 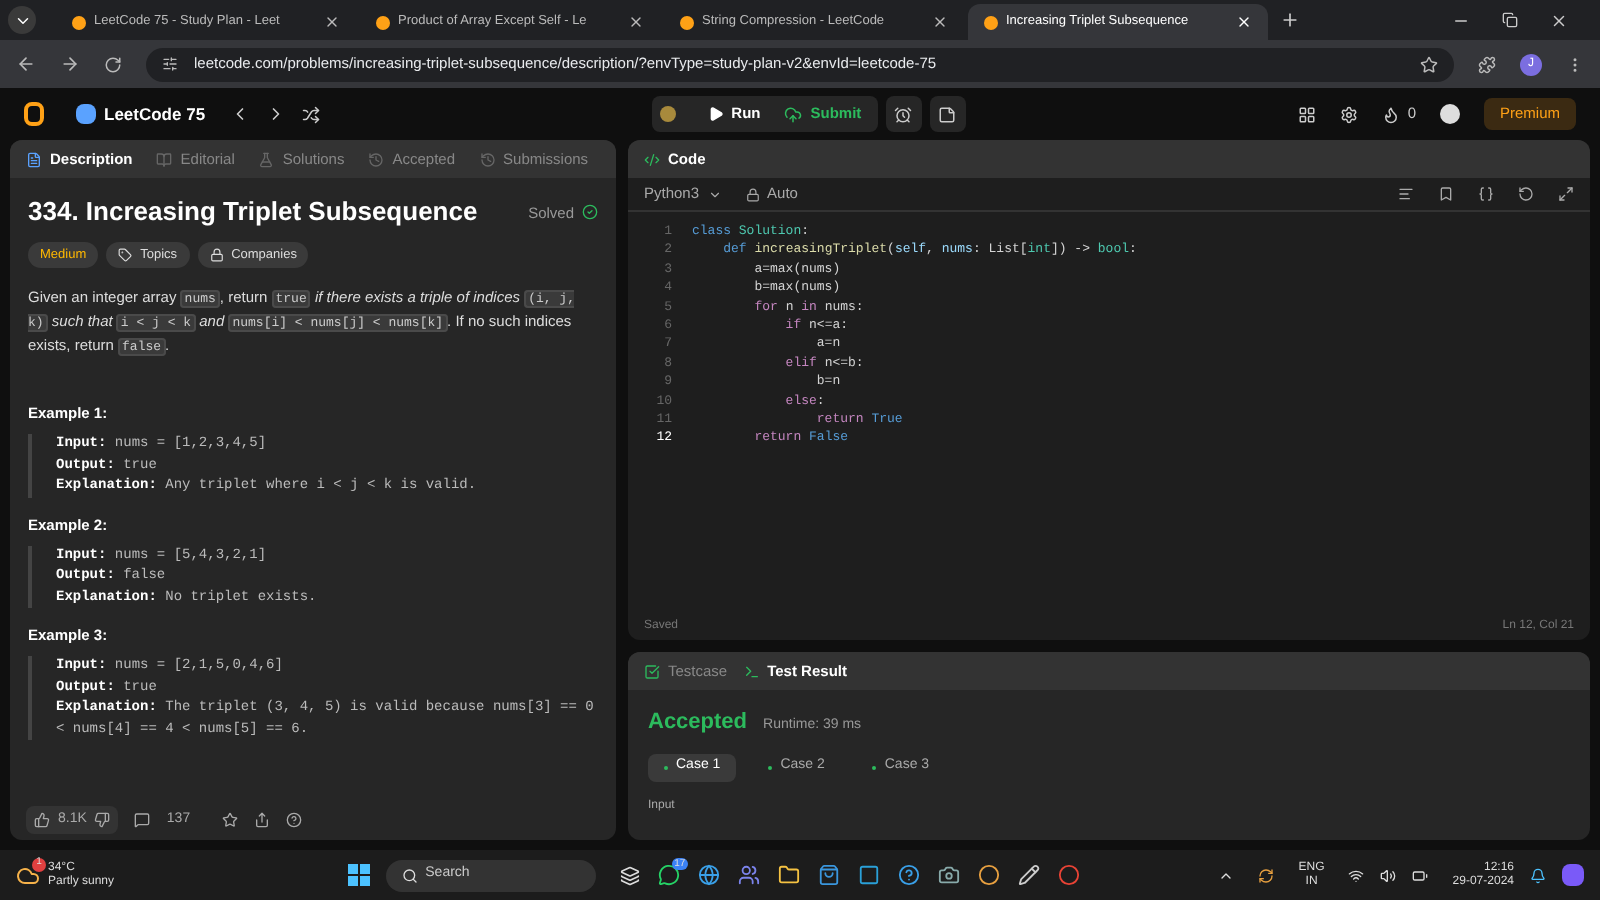 I want to click on settings-icon, so click(x=1348, y=114).